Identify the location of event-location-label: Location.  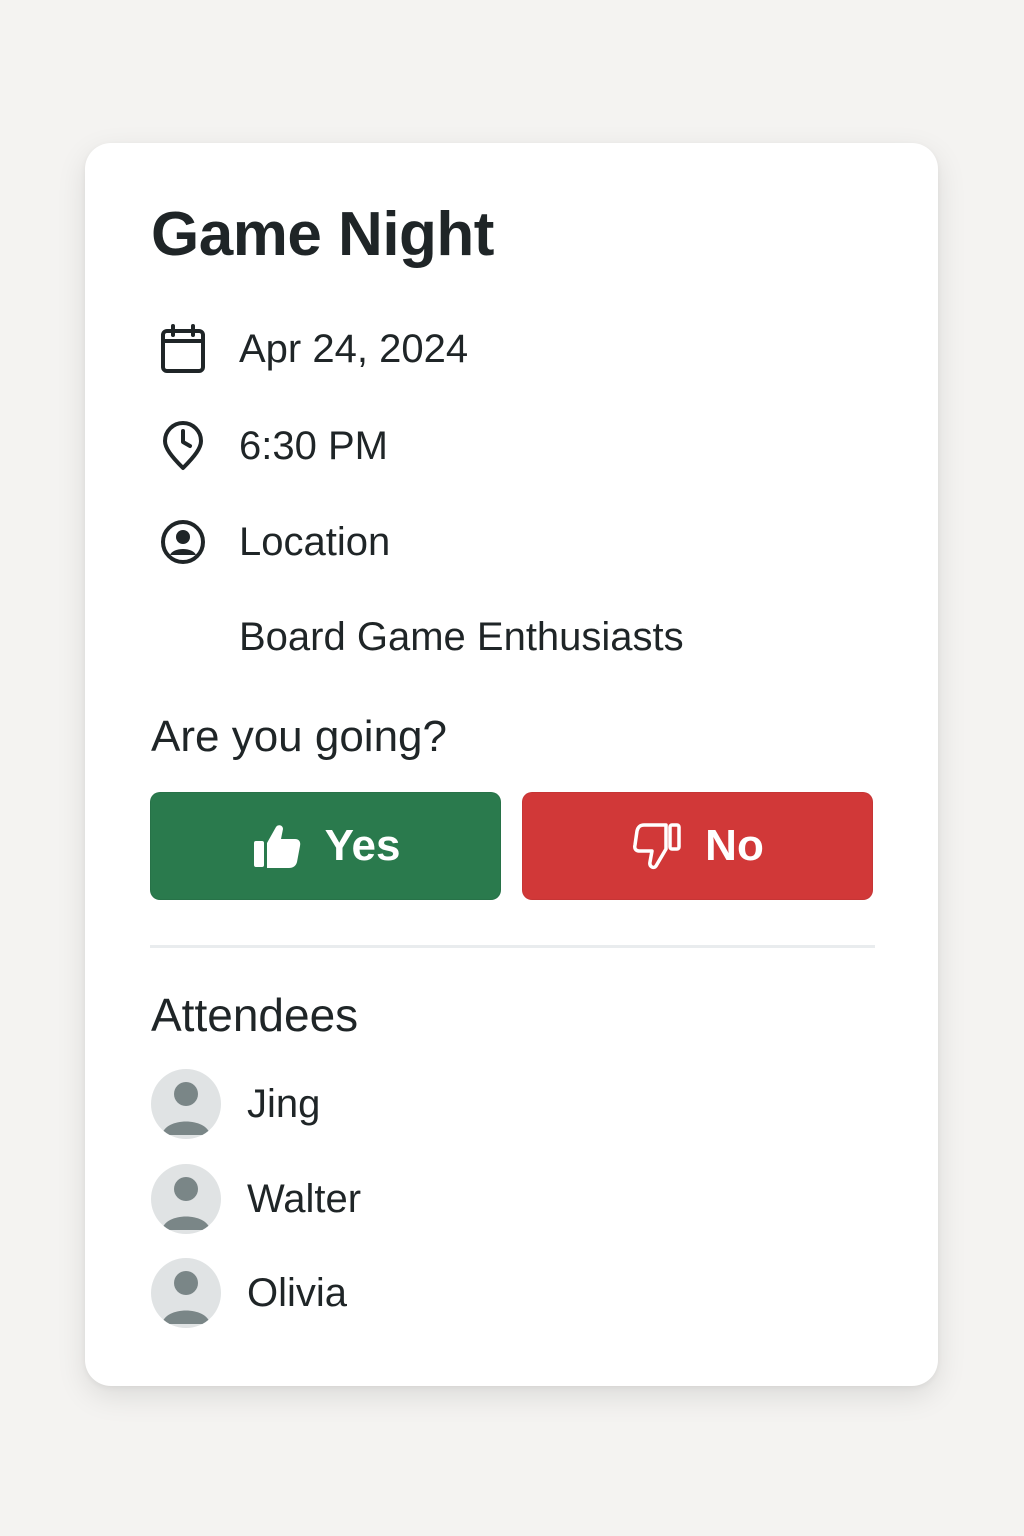
(315, 542).